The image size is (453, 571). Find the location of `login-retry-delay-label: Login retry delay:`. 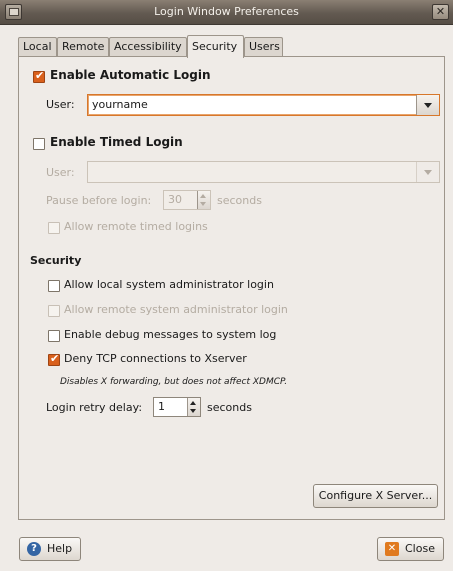

login-retry-delay-label: Login retry delay: is located at coordinates (94, 407).